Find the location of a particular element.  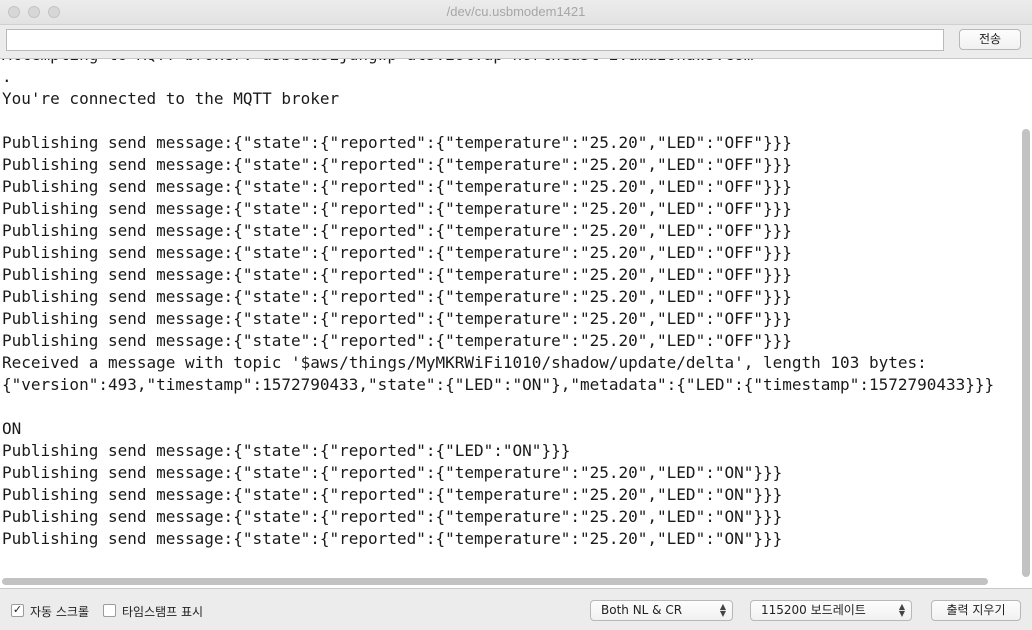

title-bar: /dev/cu.usbmodem1421 is located at coordinates (516, 12).